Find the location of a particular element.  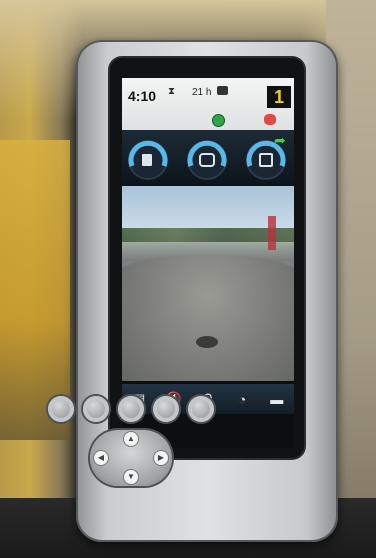

engine-hours: 21 h is located at coordinates (202, 92).